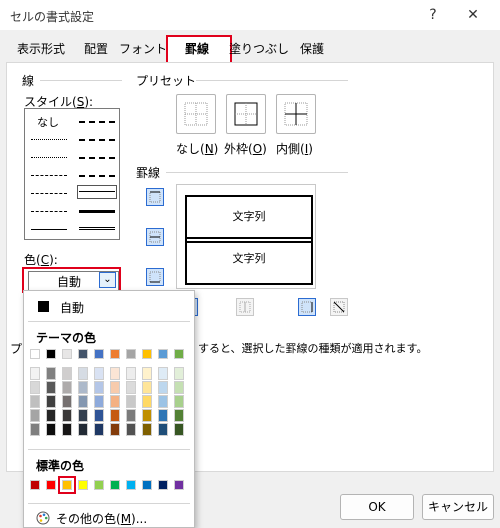 This screenshot has width=500, height=528. What do you see at coordinates (109, 307) in the screenshot?
I see `auto-color-option: 自動` at bounding box center [109, 307].